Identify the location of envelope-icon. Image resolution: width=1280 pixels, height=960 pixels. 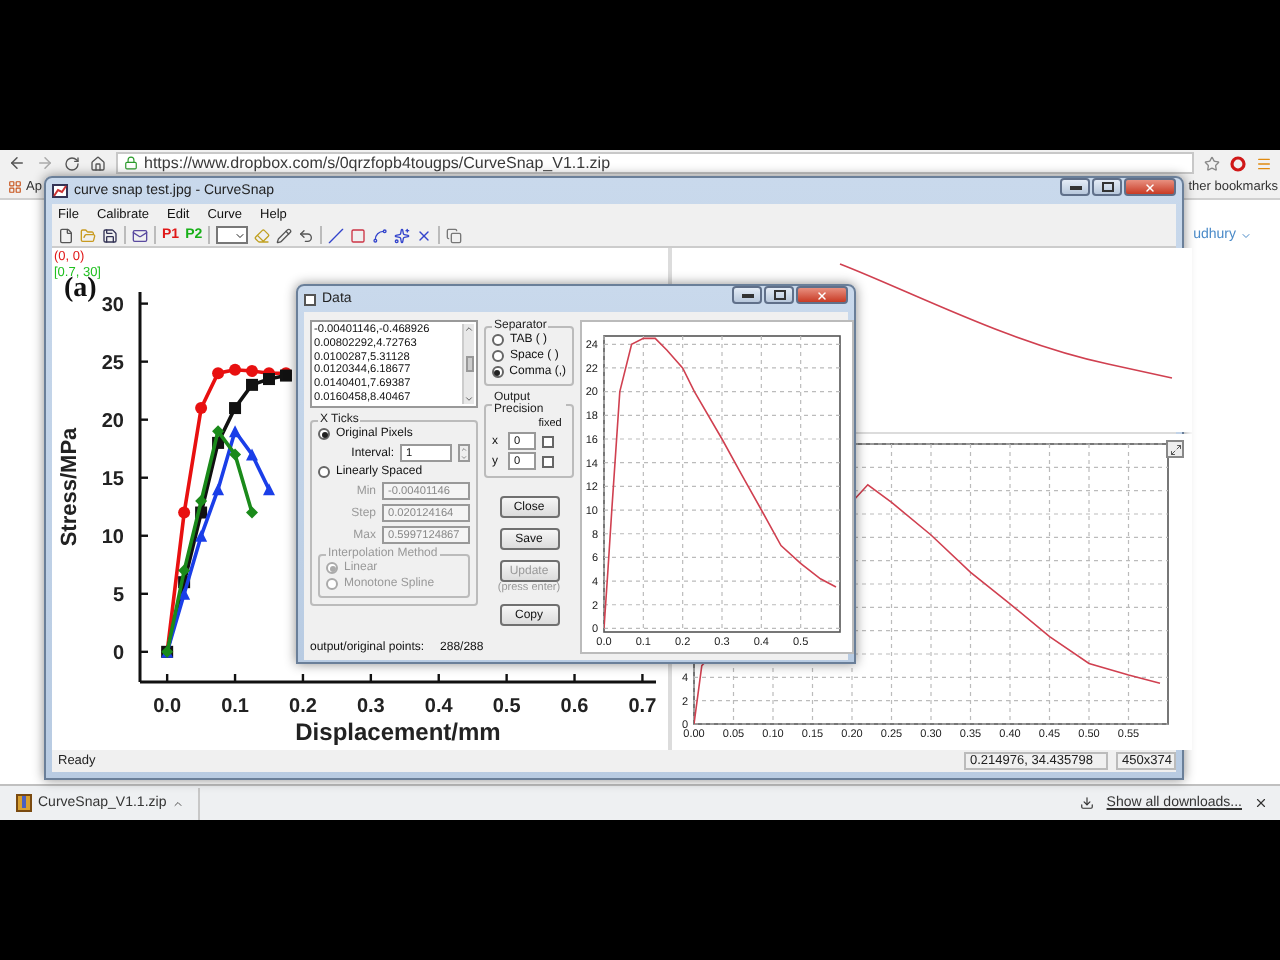
(140, 235).